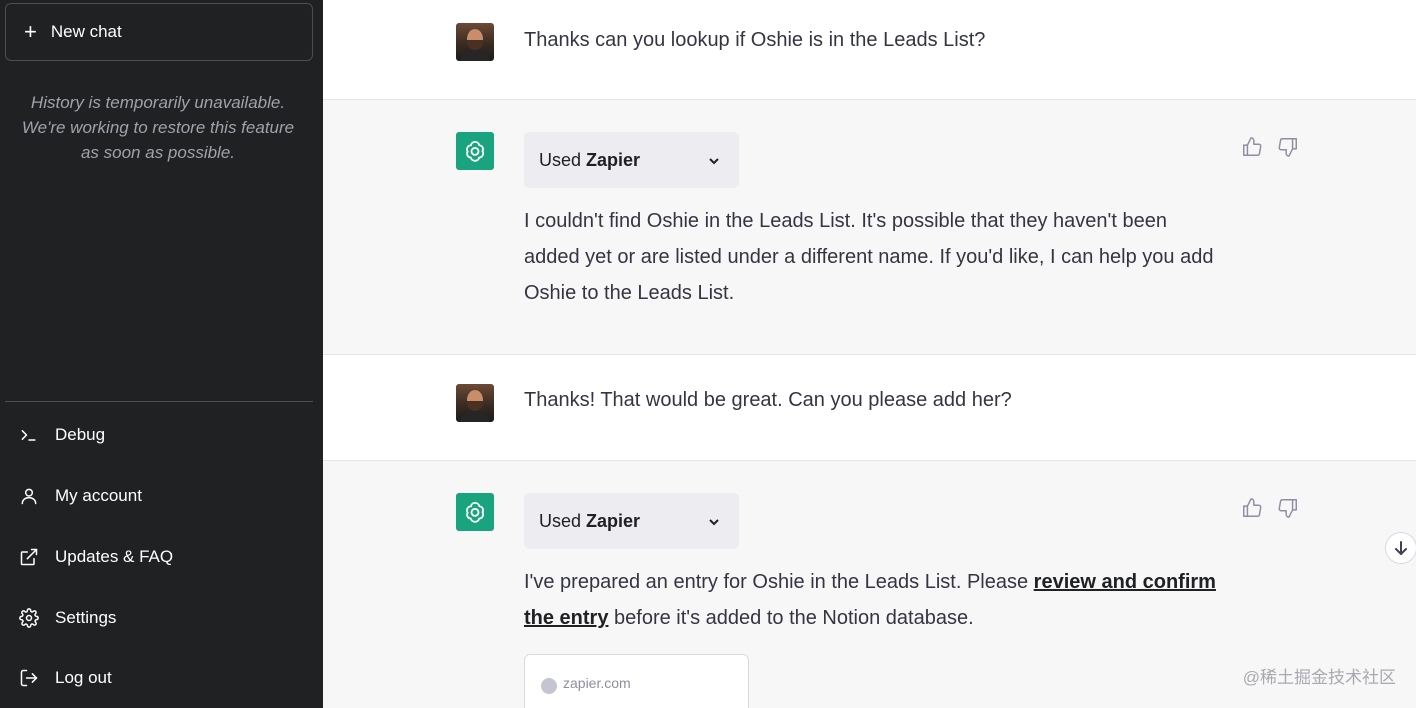  Describe the element at coordinates (159, 32) in the screenshot. I see `new-chat-button: + New chat` at that location.